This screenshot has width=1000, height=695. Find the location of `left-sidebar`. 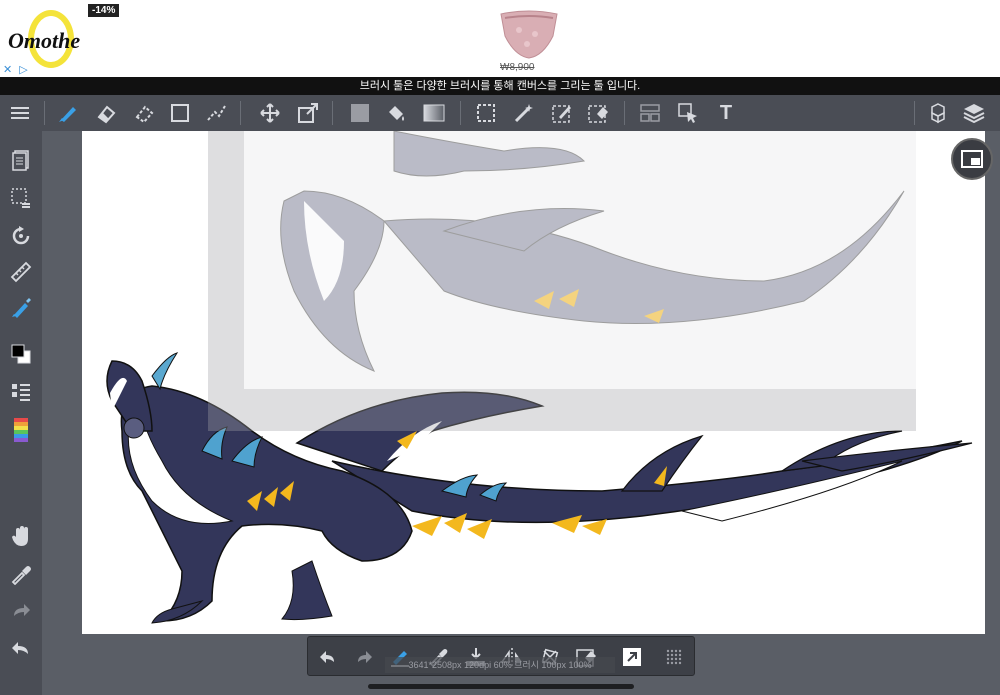

left-sidebar is located at coordinates (21, 413).